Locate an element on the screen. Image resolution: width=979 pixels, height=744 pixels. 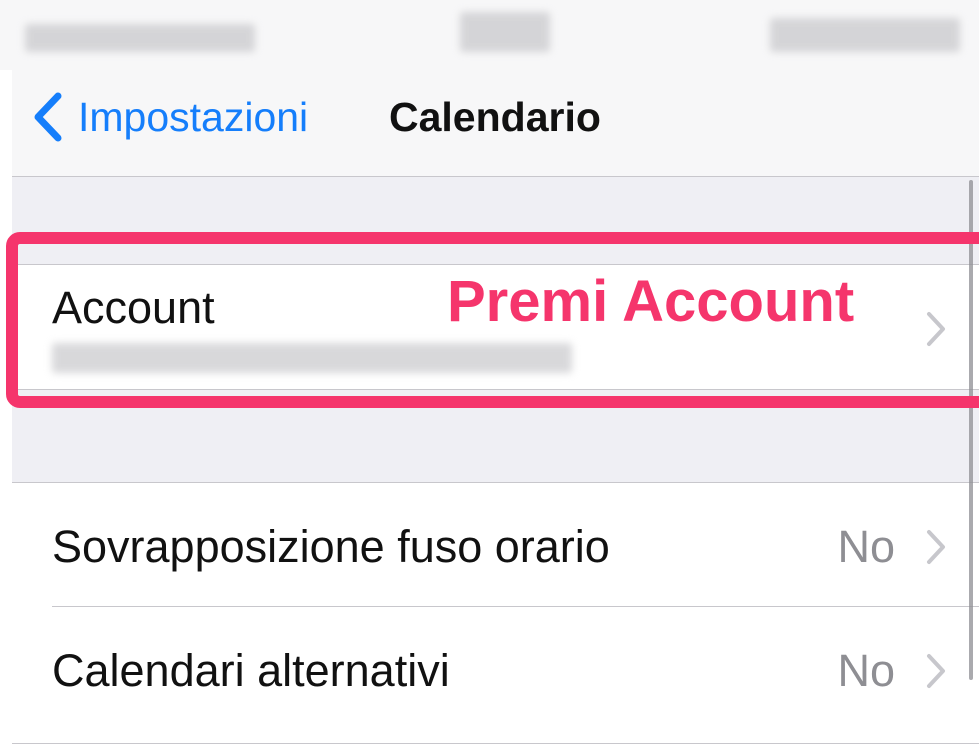
back-button: Impostazioni is located at coordinates (170, 117).